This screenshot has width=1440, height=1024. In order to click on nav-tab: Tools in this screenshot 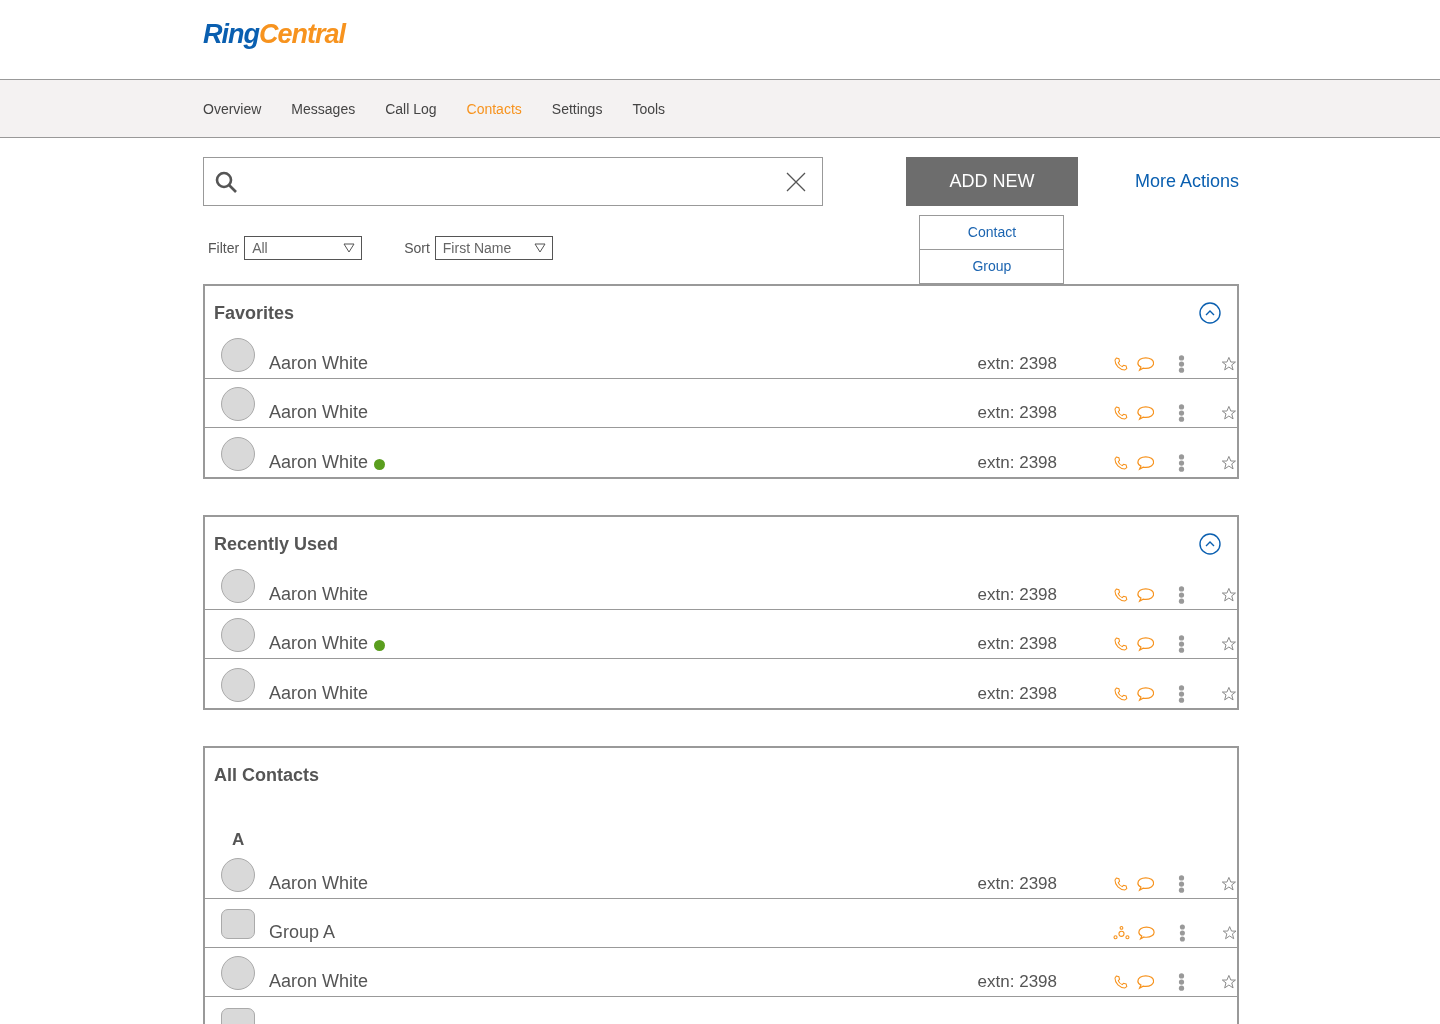, I will do `click(649, 108)`.